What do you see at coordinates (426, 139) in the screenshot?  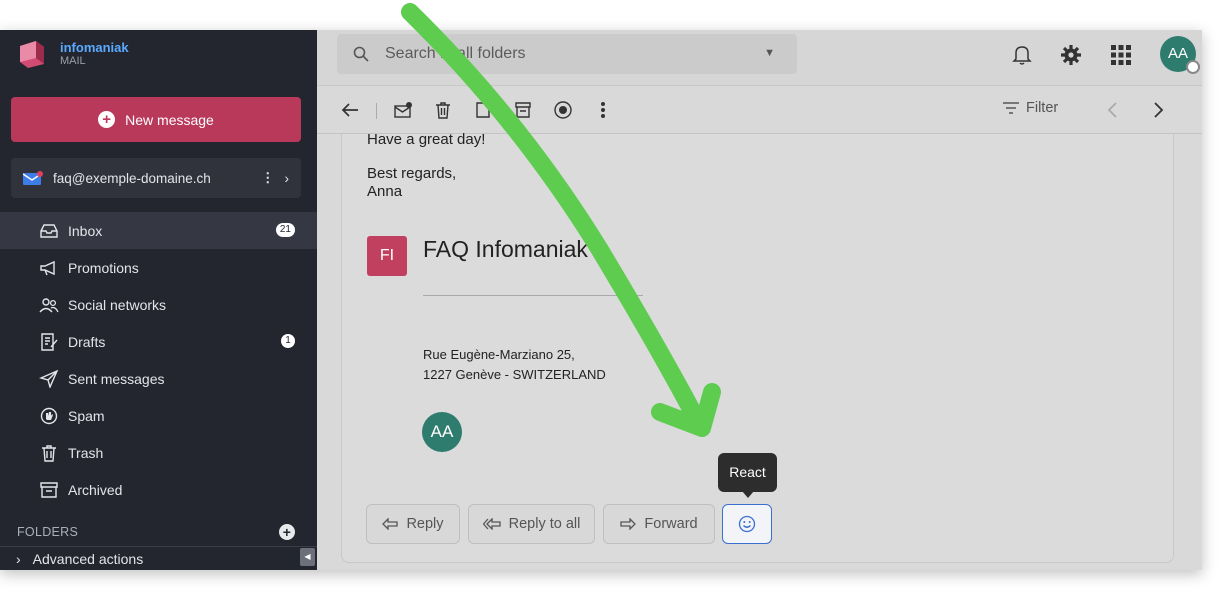 I see `body-line: Have a great day!` at bounding box center [426, 139].